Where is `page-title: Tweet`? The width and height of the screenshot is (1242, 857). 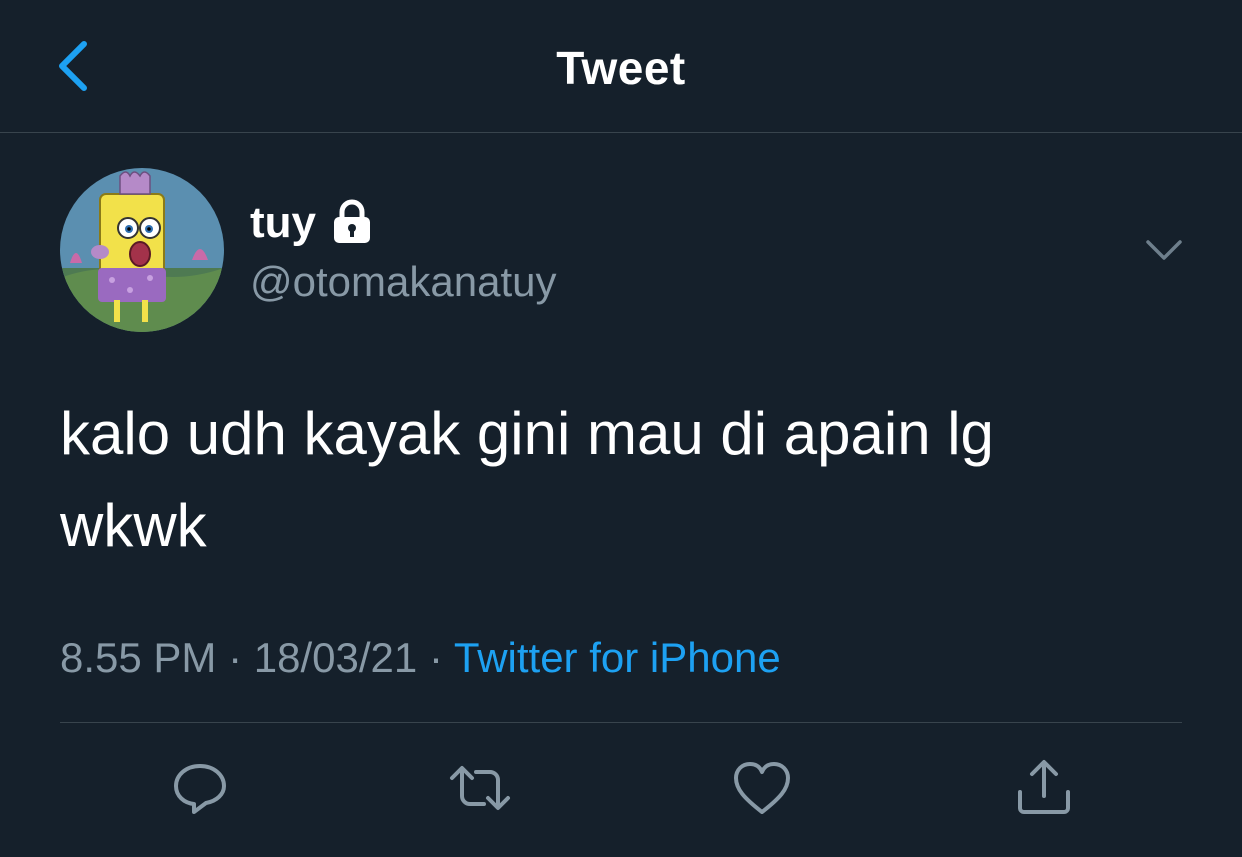 page-title: Tweet is located at coordinates (621, 68).